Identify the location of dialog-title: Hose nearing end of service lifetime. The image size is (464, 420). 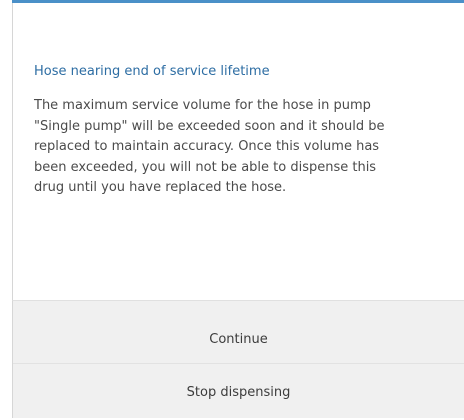
(152, 71).